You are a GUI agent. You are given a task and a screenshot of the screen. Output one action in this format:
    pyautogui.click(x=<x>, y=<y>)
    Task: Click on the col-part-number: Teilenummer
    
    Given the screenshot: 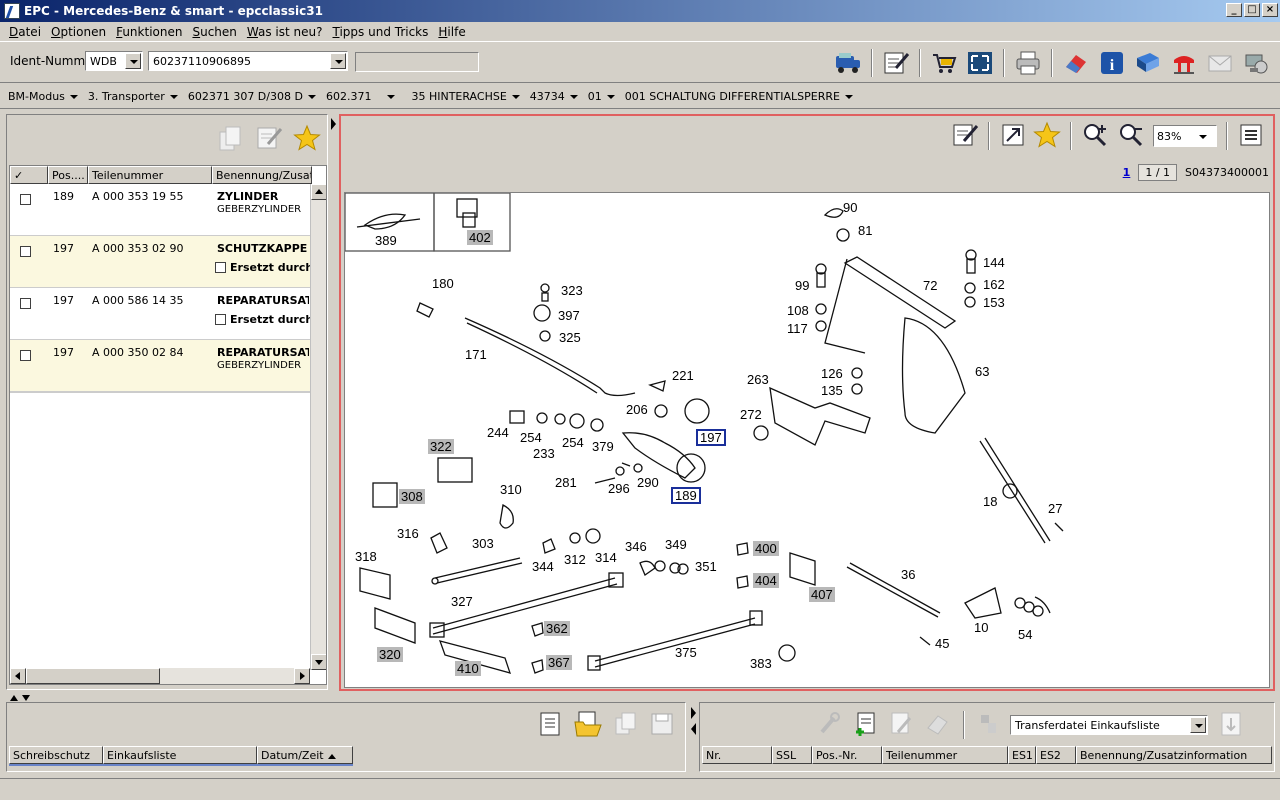 What is the action you would take?
    pyautogui.click(x=945, y=755)
    